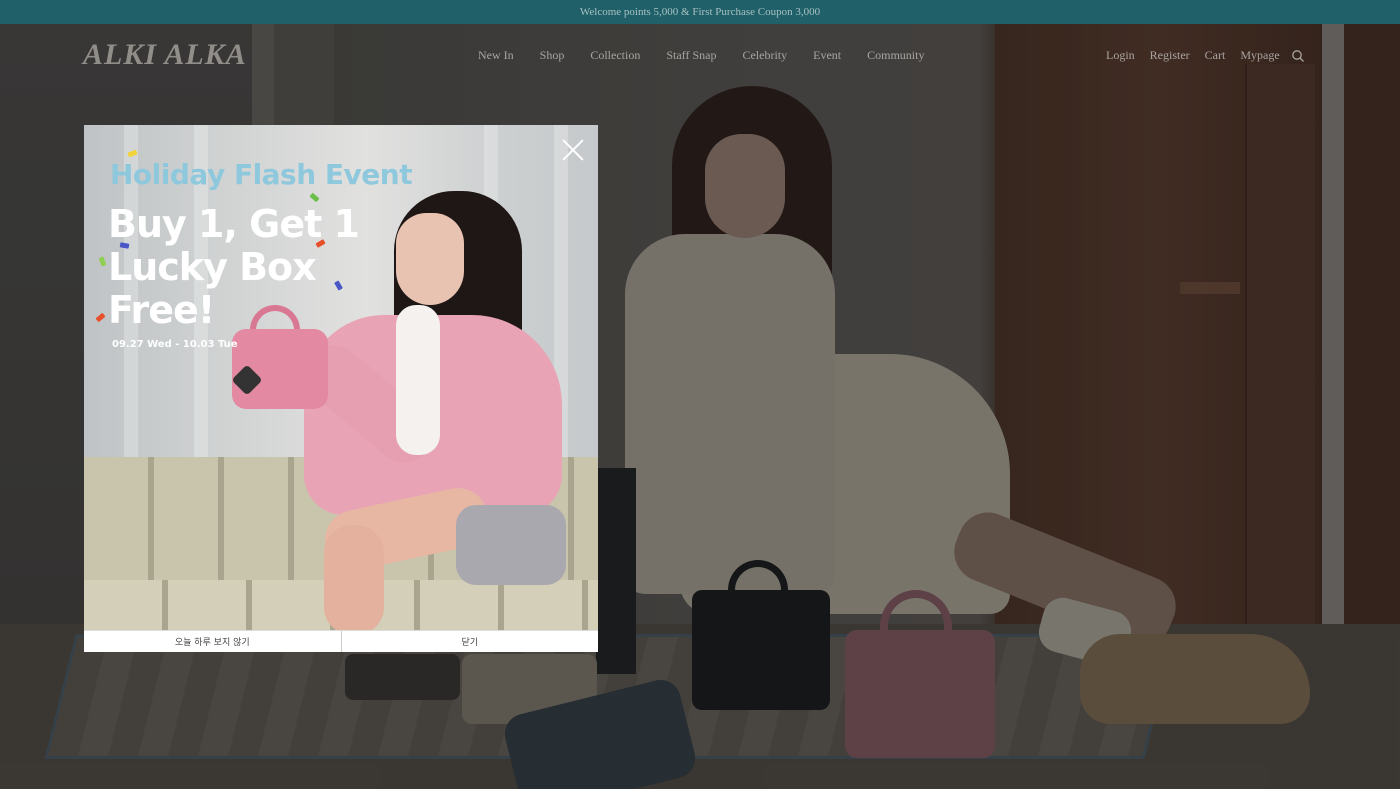 The width and height of the screenshot is (1400, 789). I want to click on popup-footer: 오늘 하루 보지 않기 닫기, so click(341, 641).